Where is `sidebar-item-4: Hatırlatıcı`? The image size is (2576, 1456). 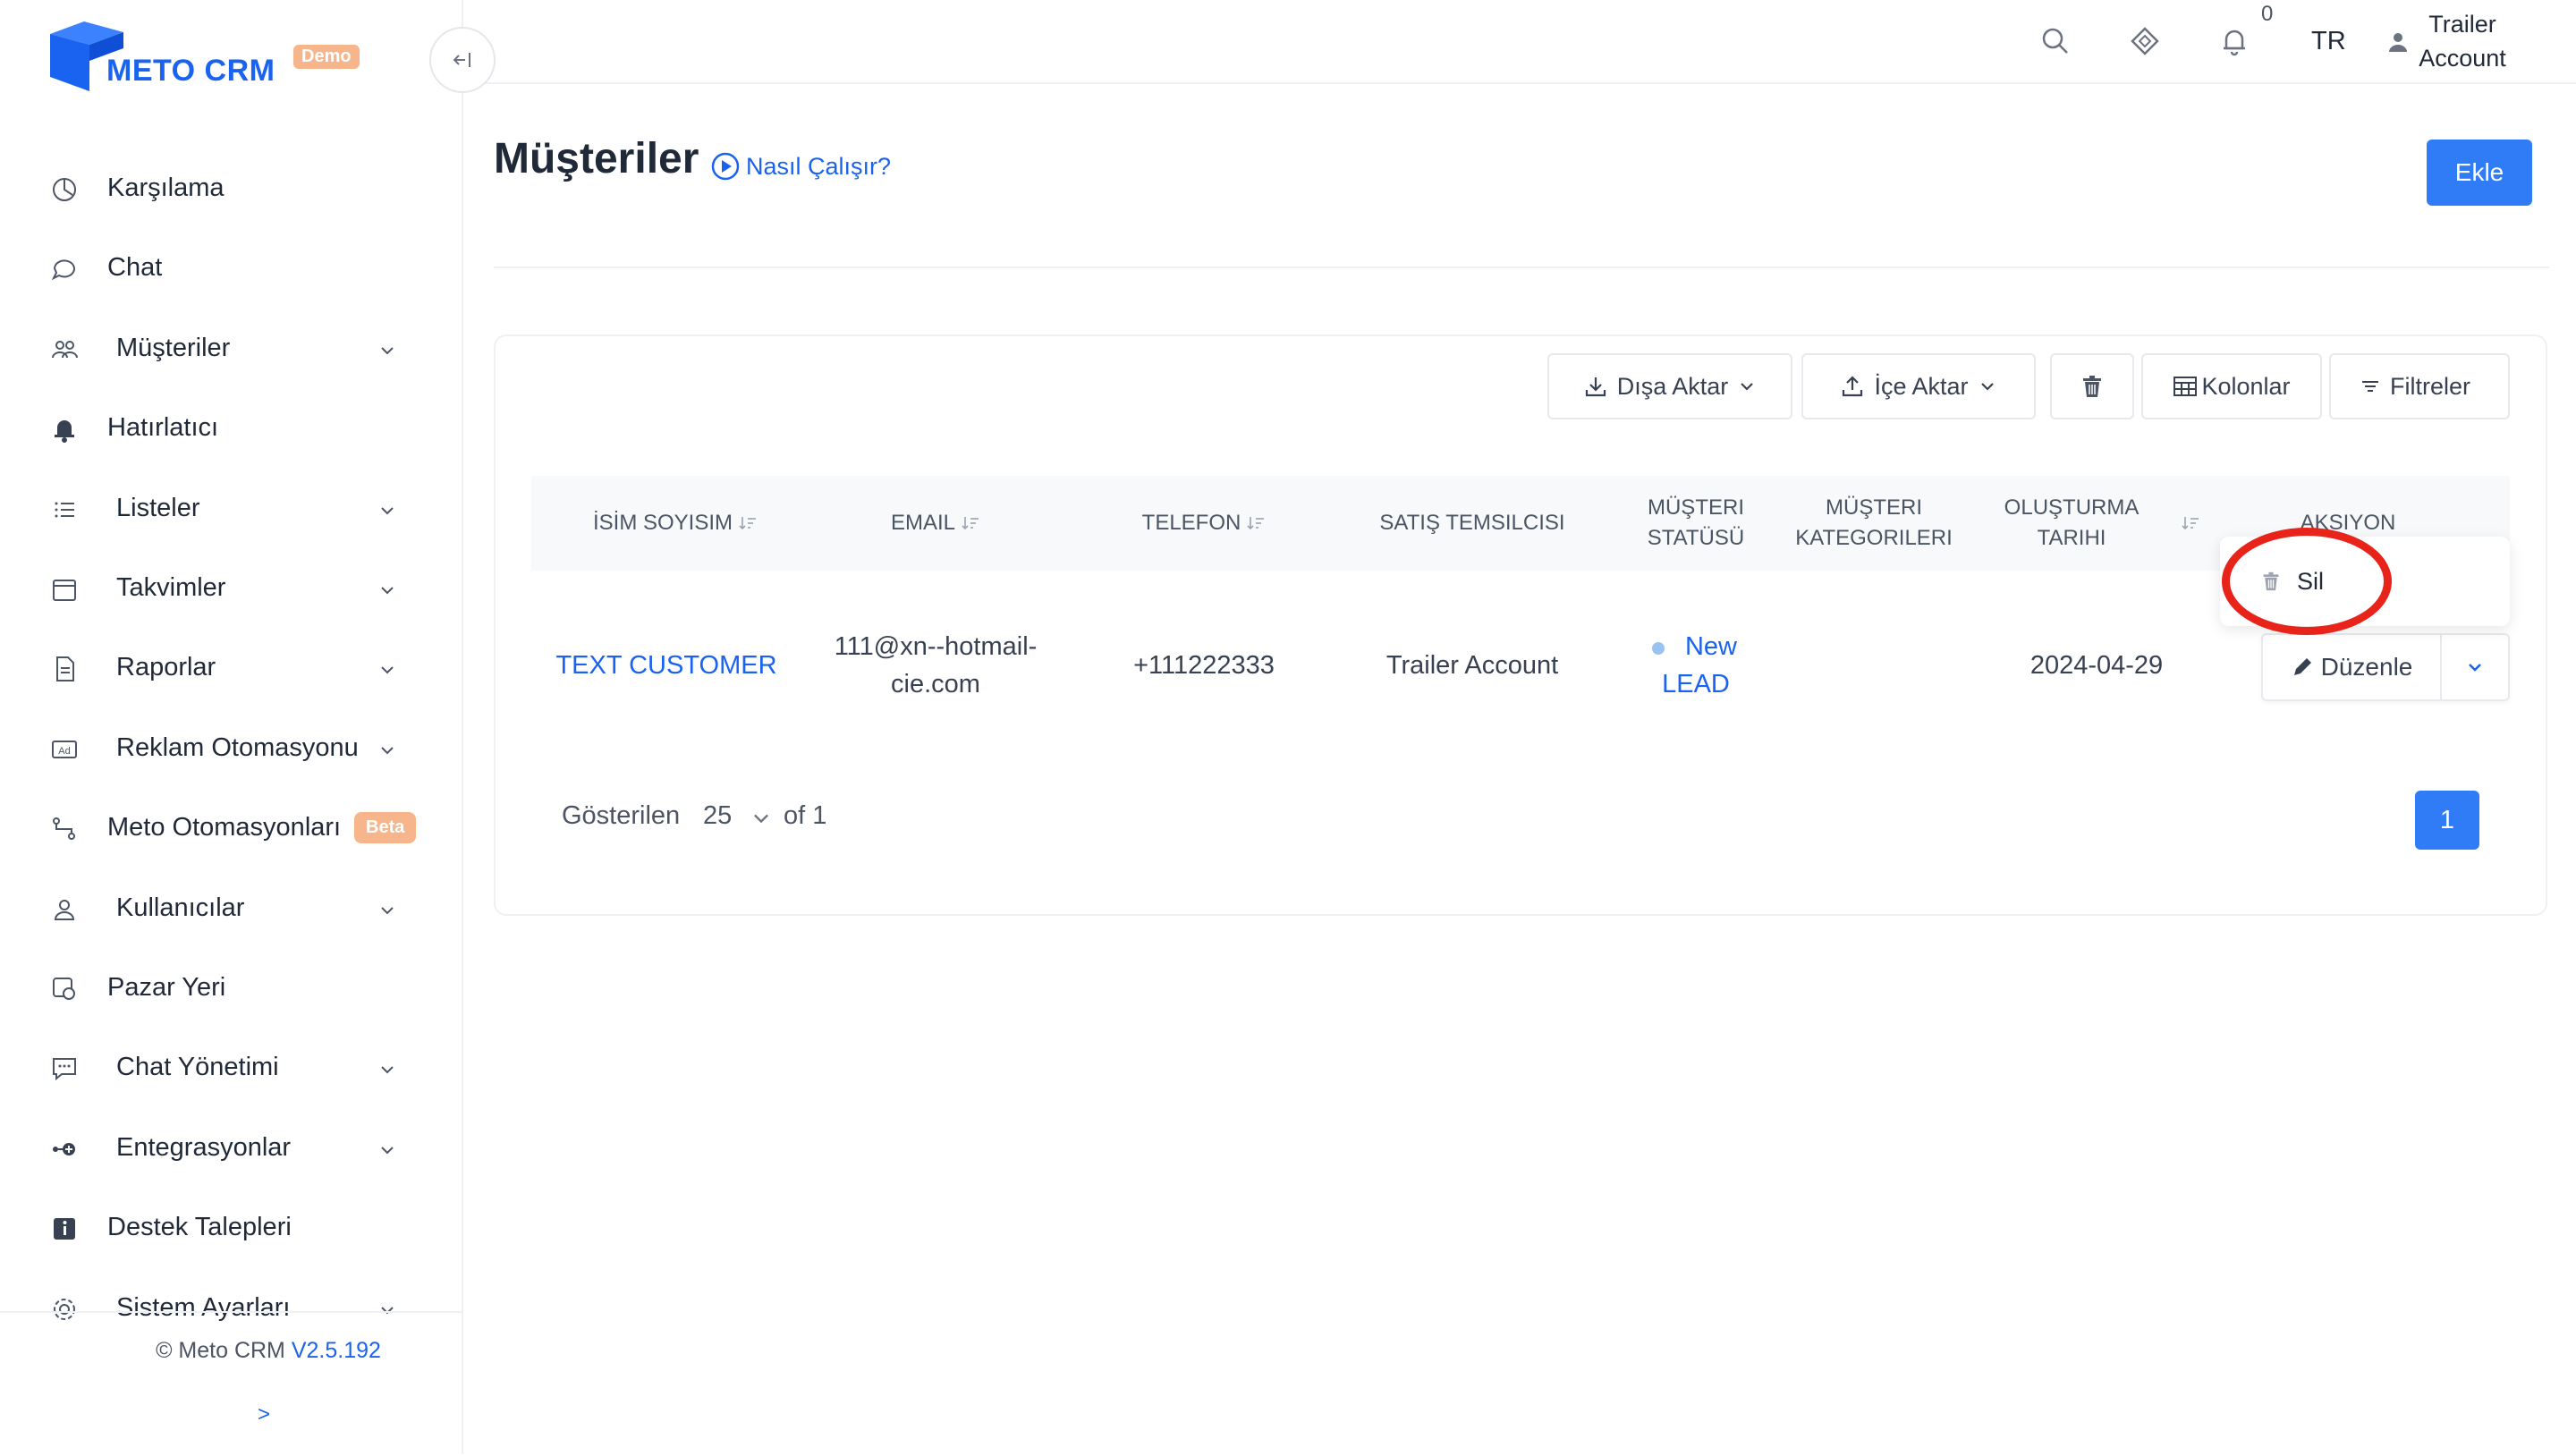 sidebar-item-4: Hatırlatıcı is located at coordinates (231, 429).